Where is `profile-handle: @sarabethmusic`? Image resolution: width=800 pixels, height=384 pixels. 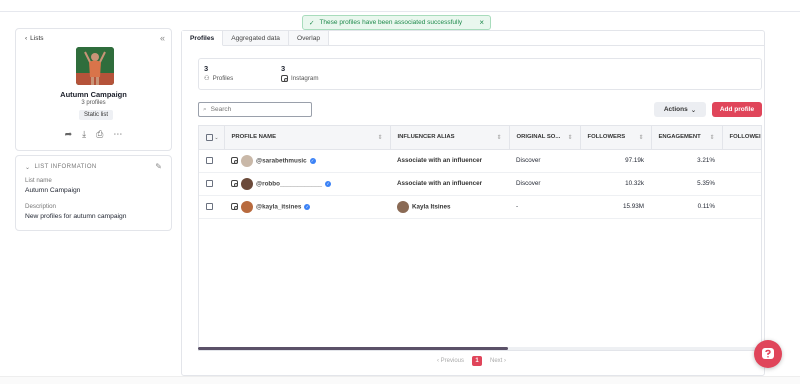
profile-handle: @sarabethmusic is located at coordinates (281, 160).